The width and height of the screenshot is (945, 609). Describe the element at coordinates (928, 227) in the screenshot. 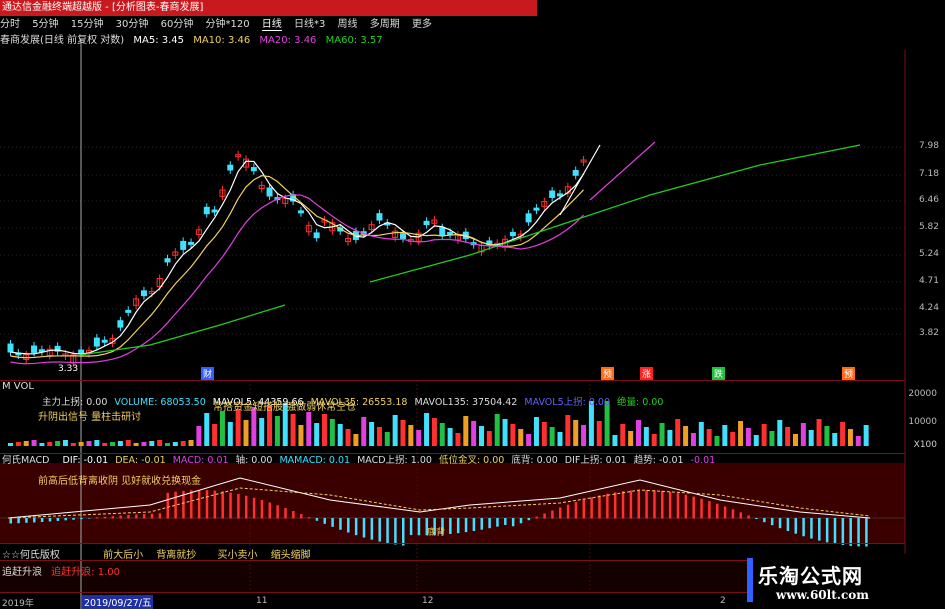

I see `price-tick: 5.82` at that location.